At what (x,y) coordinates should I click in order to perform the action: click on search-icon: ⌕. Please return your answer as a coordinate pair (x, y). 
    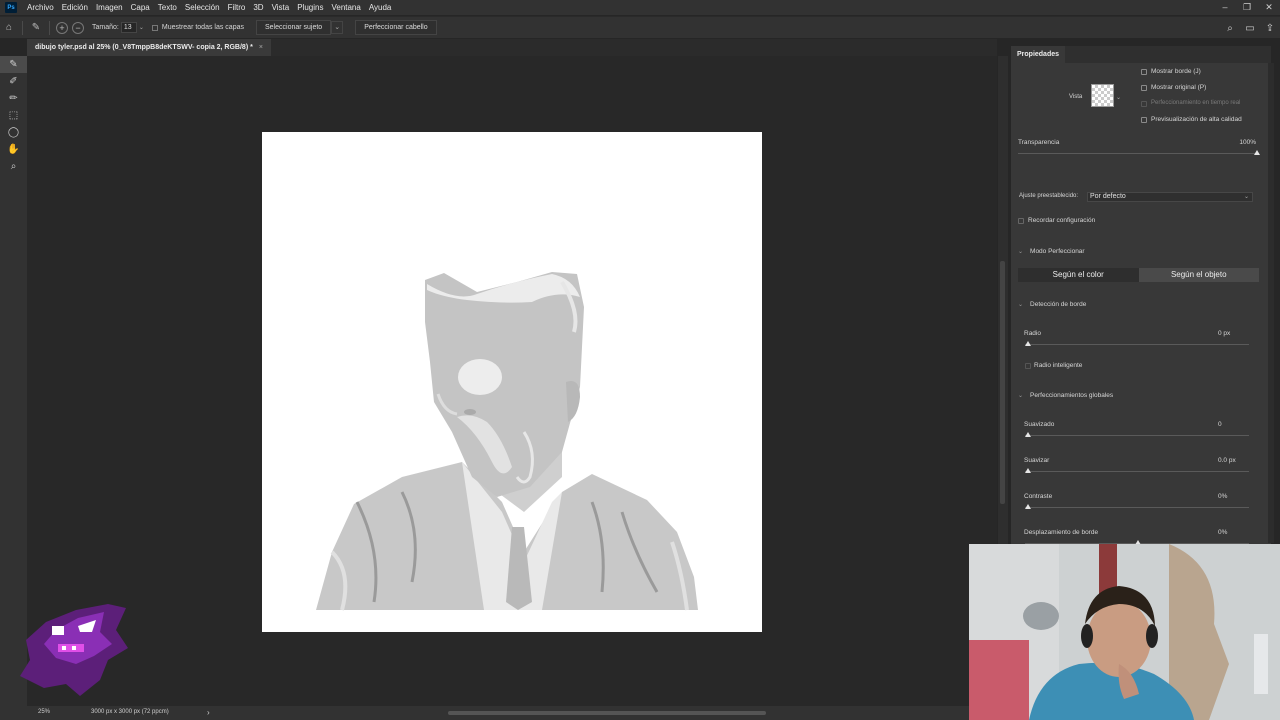
    Looking at the image, I should click on (1230, 28).